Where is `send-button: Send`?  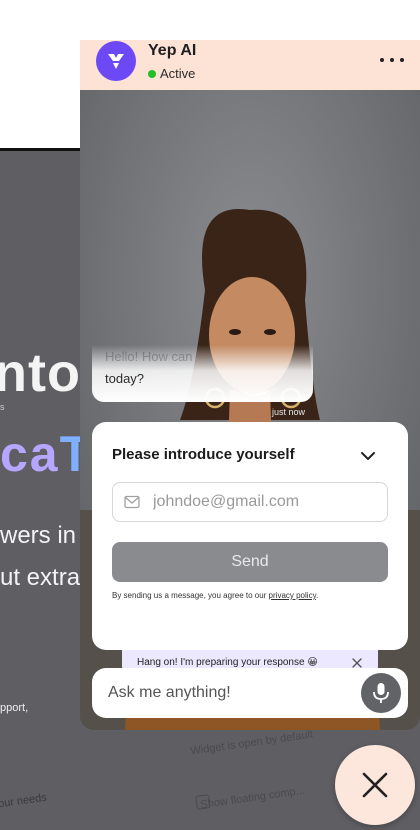
send-button: Send is located at coordinates (250, 562).